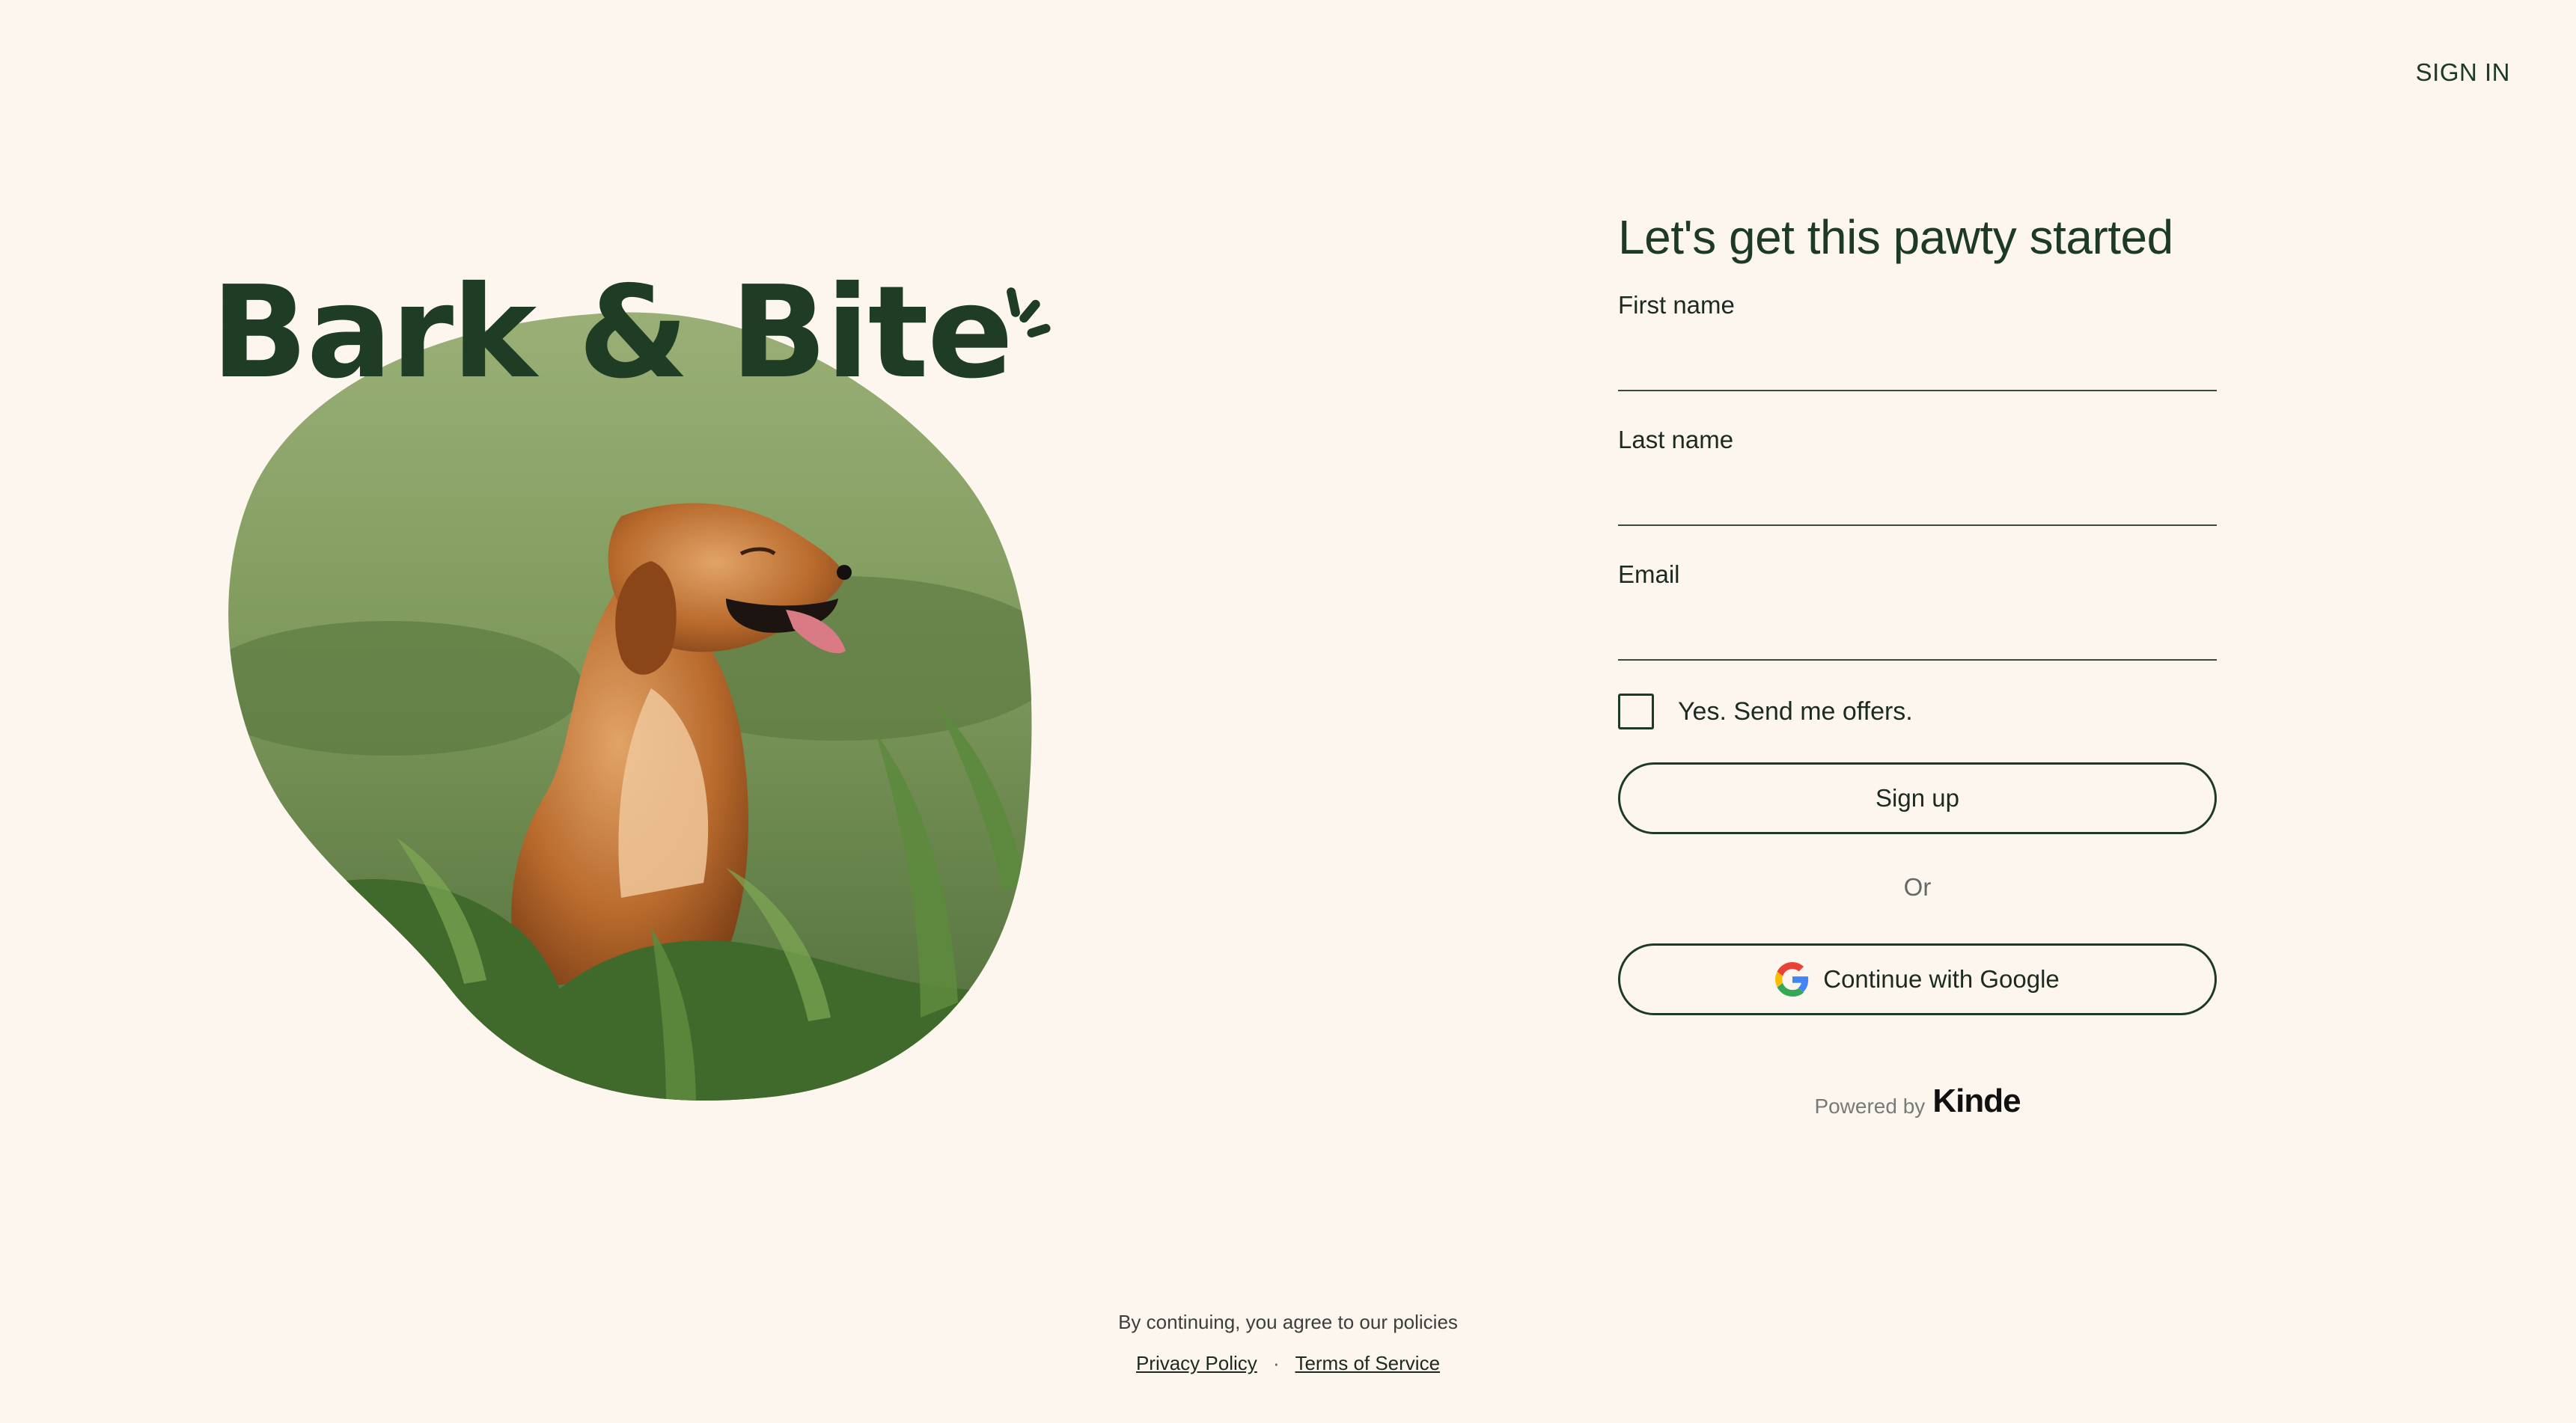 This screenshot has height=1423, width=2576. I want to click on offers-option: Yes. Send me offers., so click(1917, 711).